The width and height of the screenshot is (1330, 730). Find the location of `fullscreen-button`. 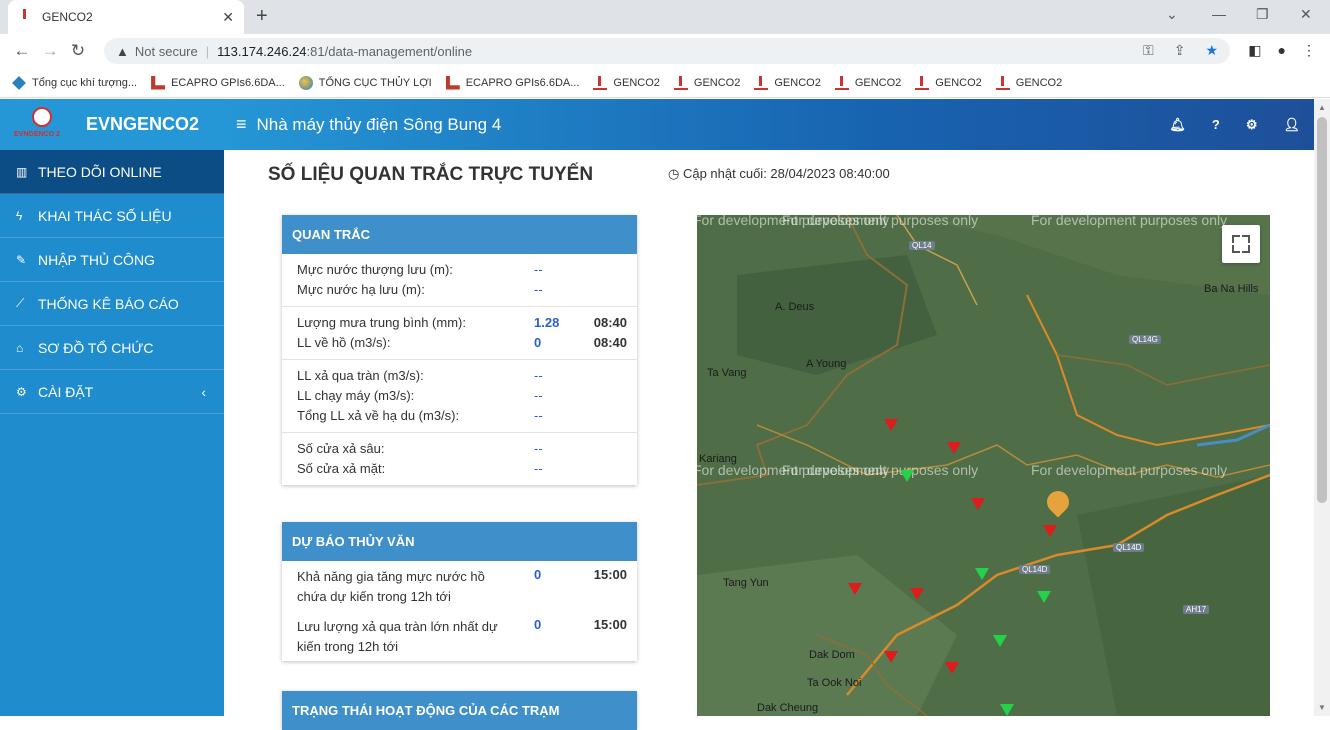

fullscreen-button is located at coordinates (1241, 244).